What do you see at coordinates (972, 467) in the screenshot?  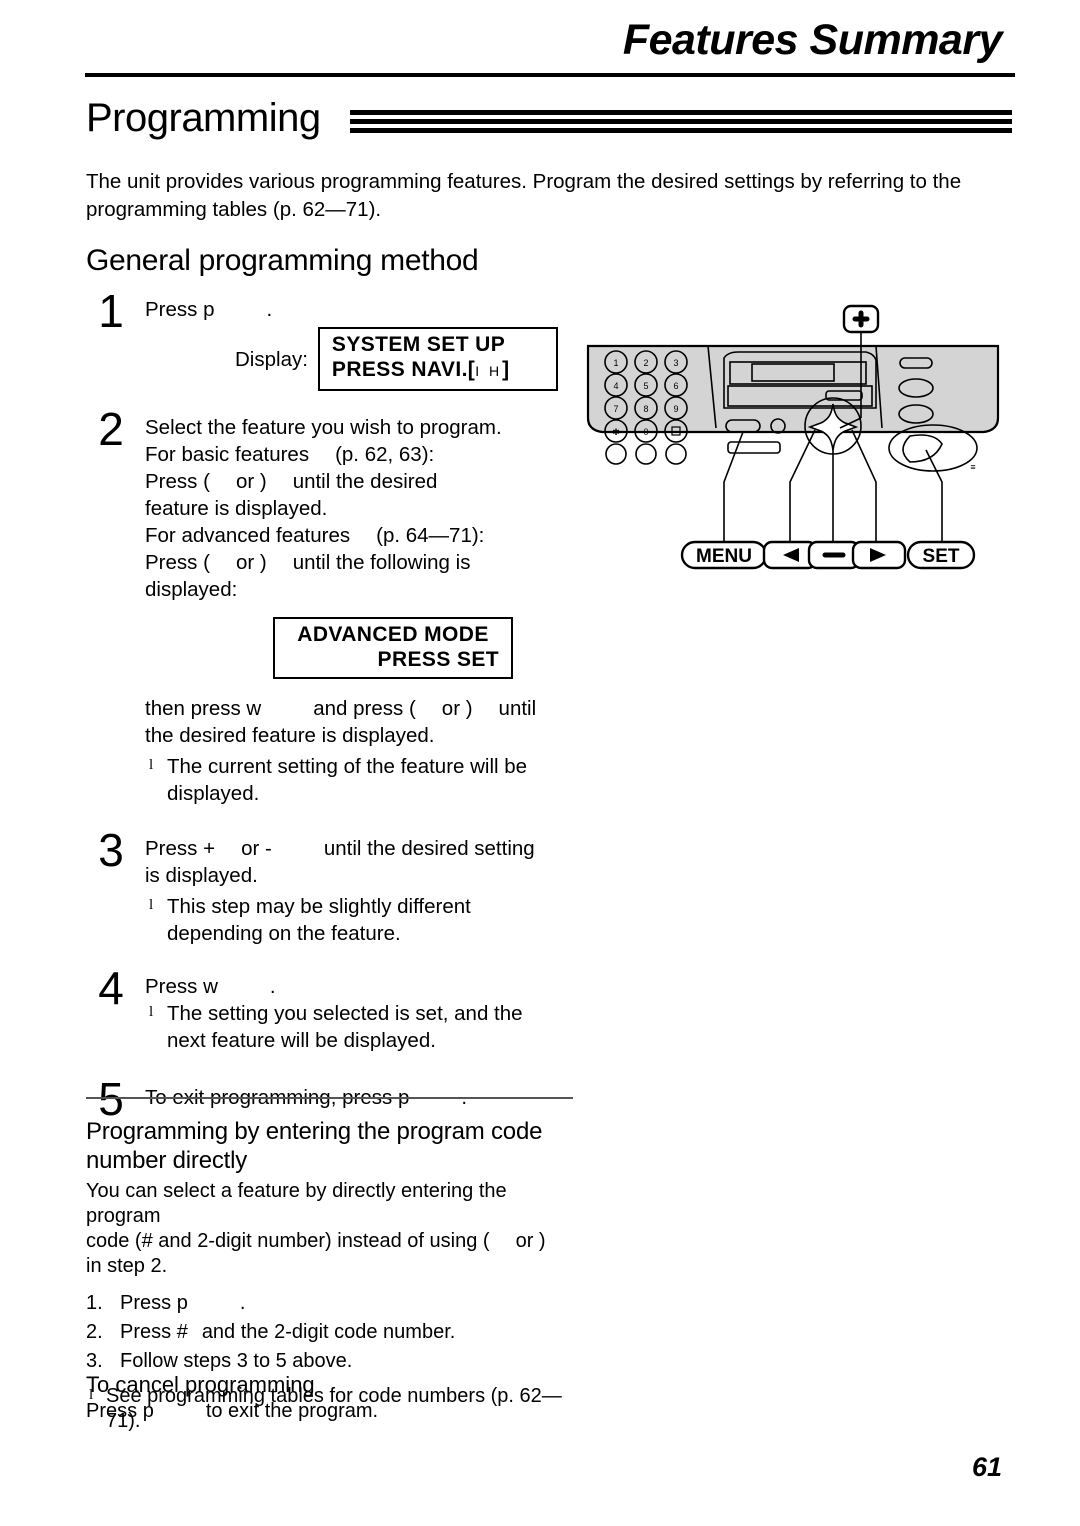 I see `panel-marking: ≡` at bounding box center [972, 467].